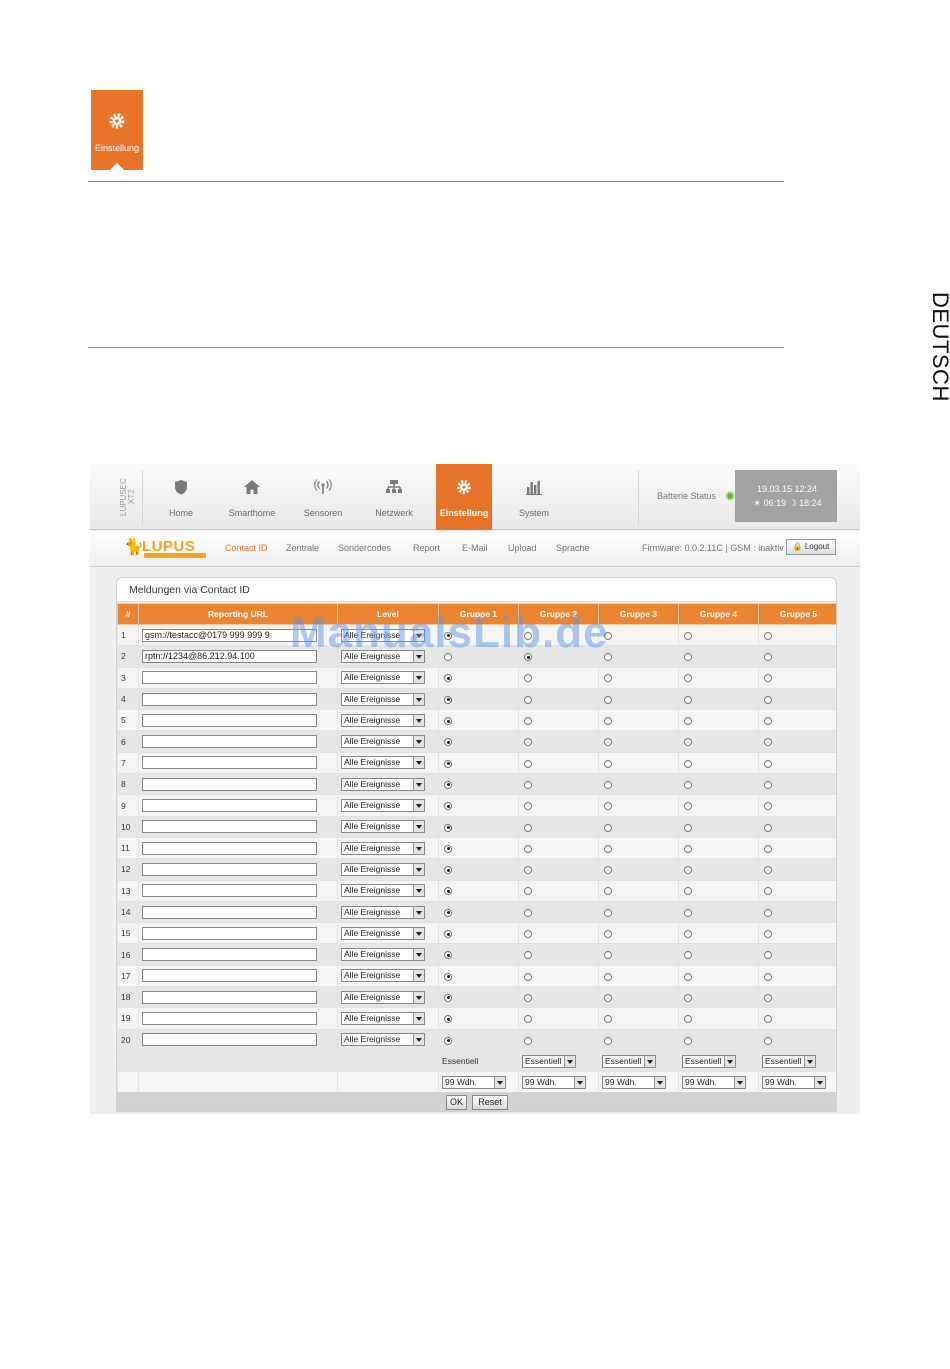 Image resolution: width=950 pixels, height=1369 pixels. I want to click on subnav-email: E-Mail, so click(475, 548).